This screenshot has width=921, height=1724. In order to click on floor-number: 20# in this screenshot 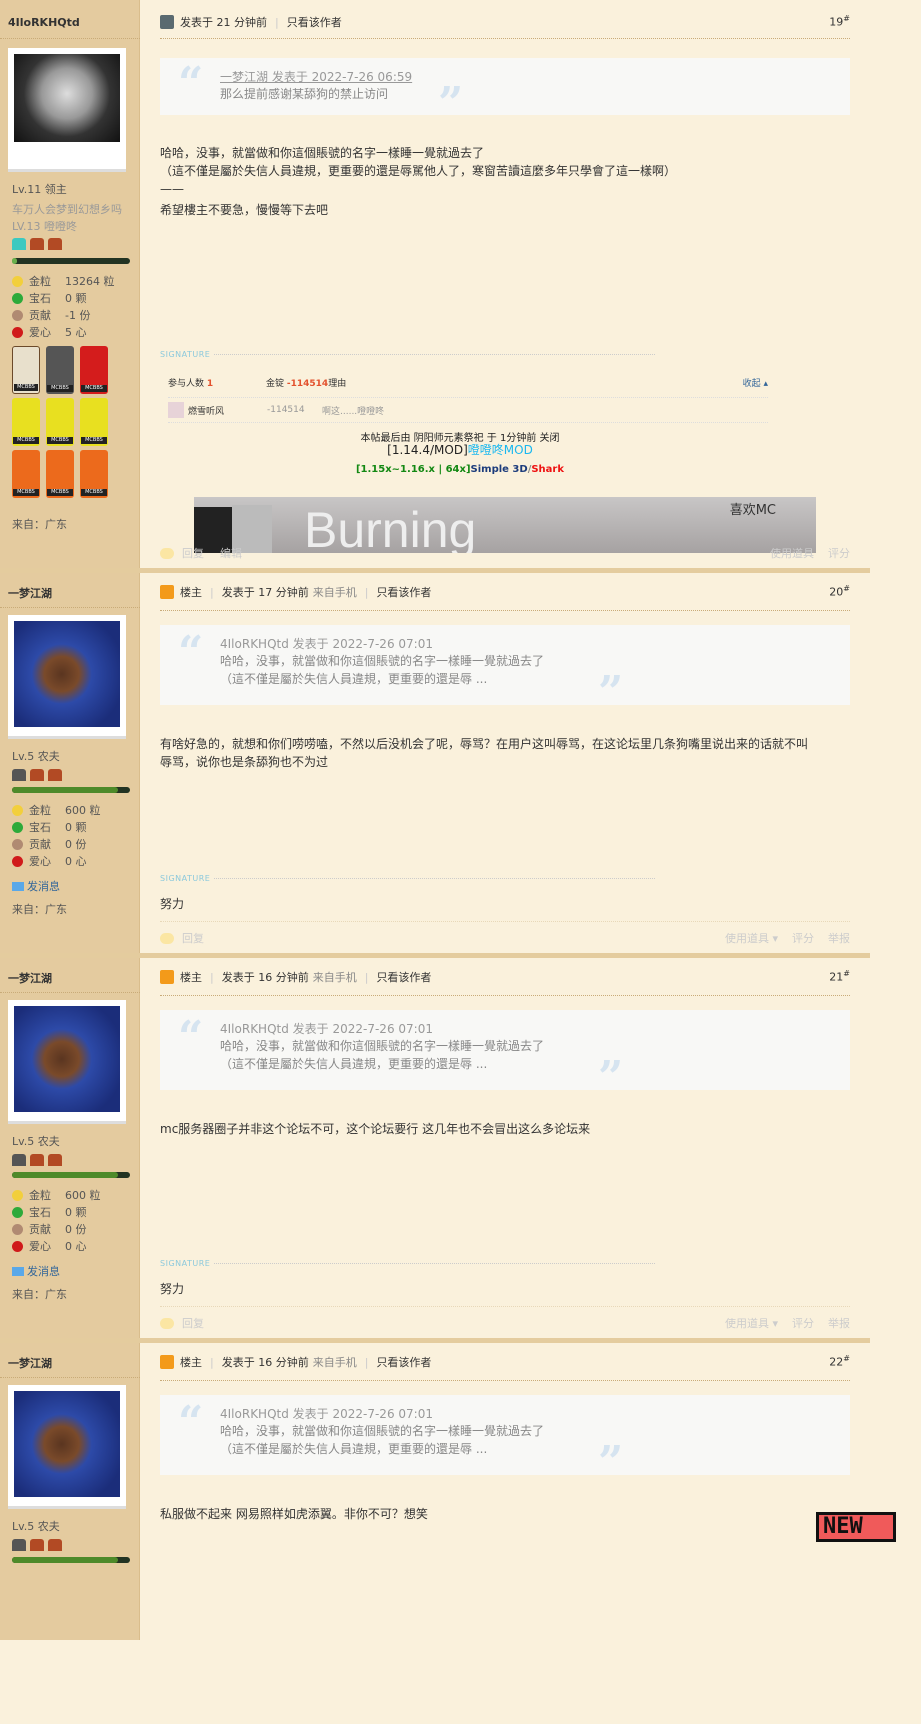, I will do `click(839, 591)`.